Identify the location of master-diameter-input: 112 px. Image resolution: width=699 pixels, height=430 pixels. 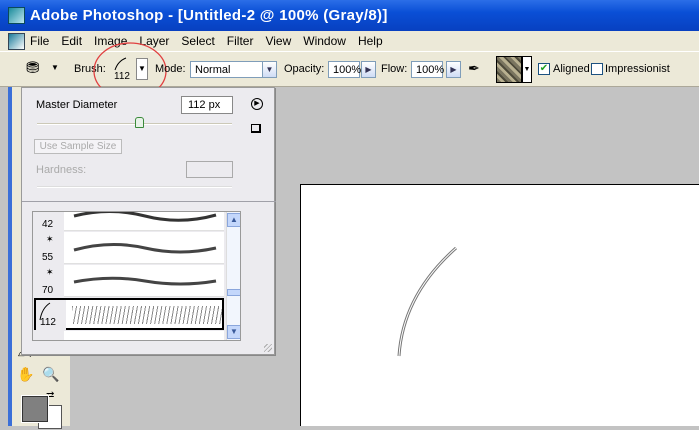
(207, 105).